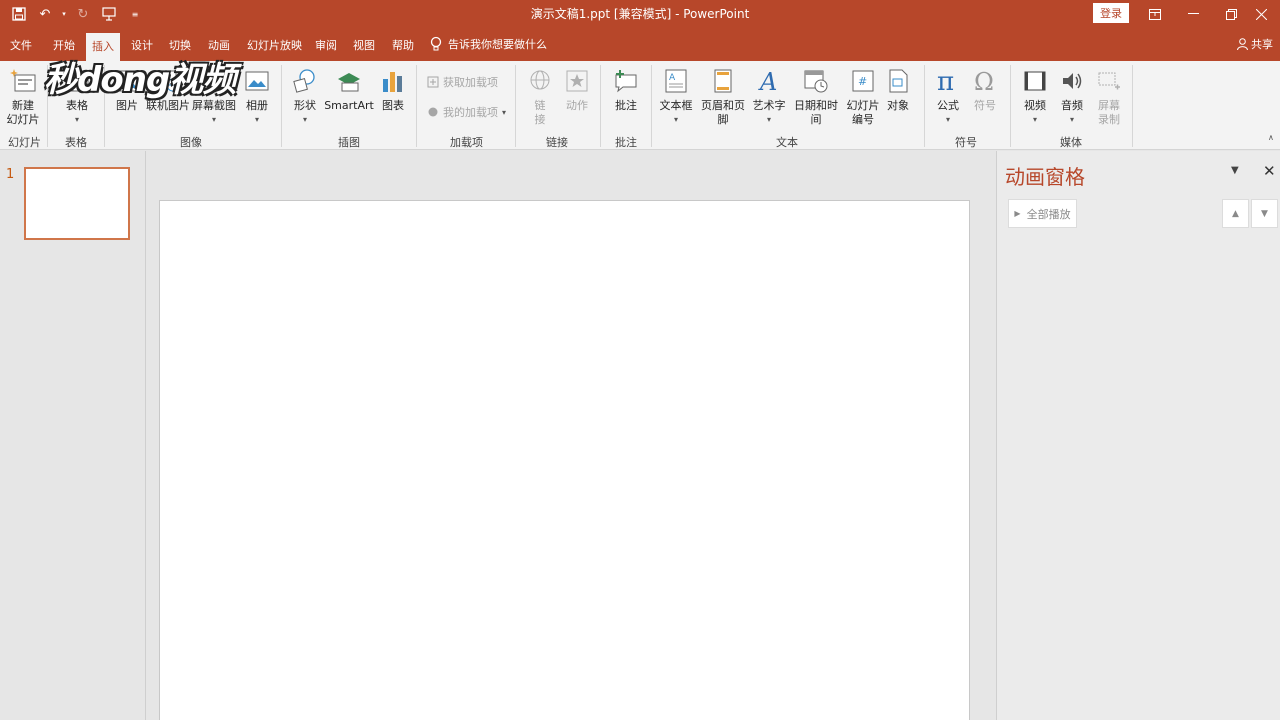 The image size is (1280, 720). Describe the element at coordinates (180, 45) in the screenshot. I see `tab-transitions: 切换` at that location.